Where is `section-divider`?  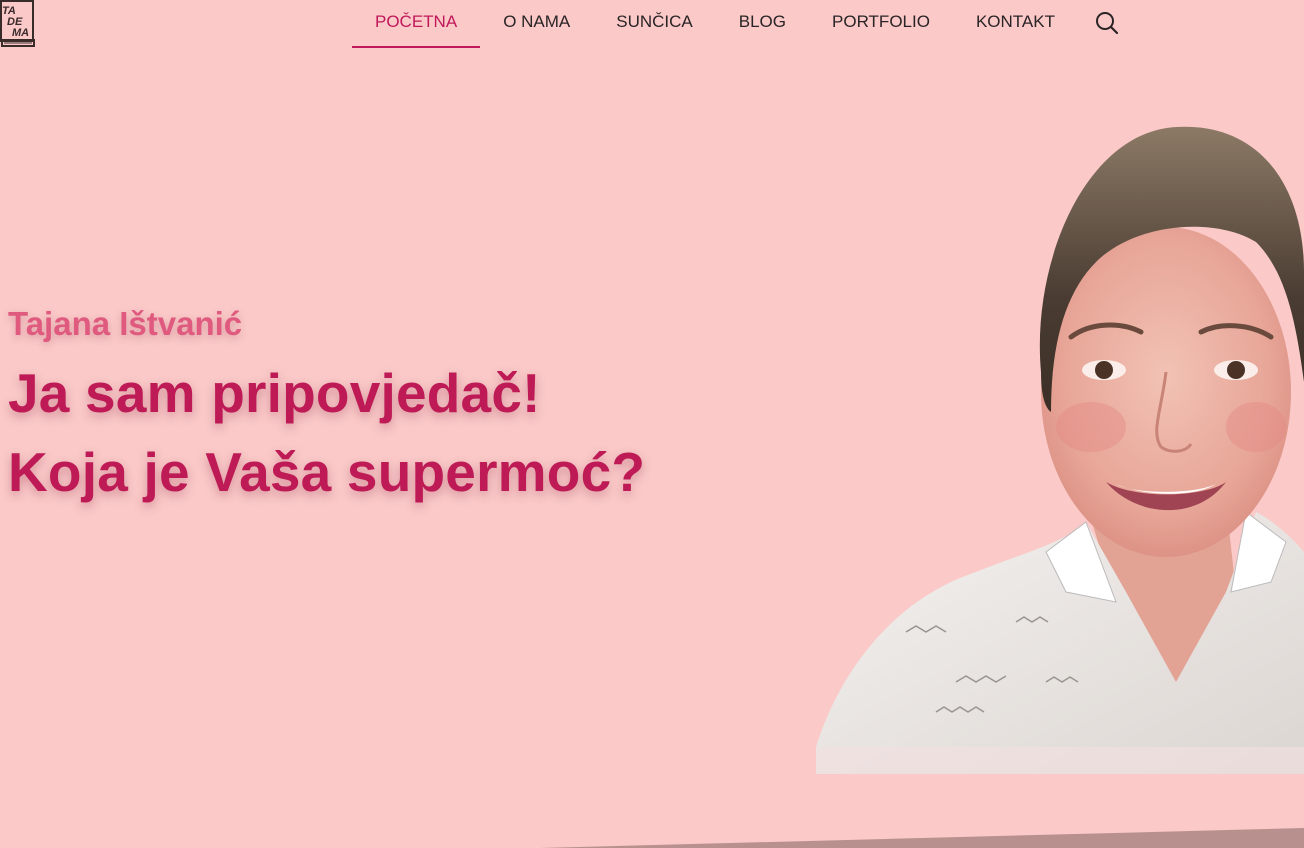 section-divider is located at coordinates (922, 838).